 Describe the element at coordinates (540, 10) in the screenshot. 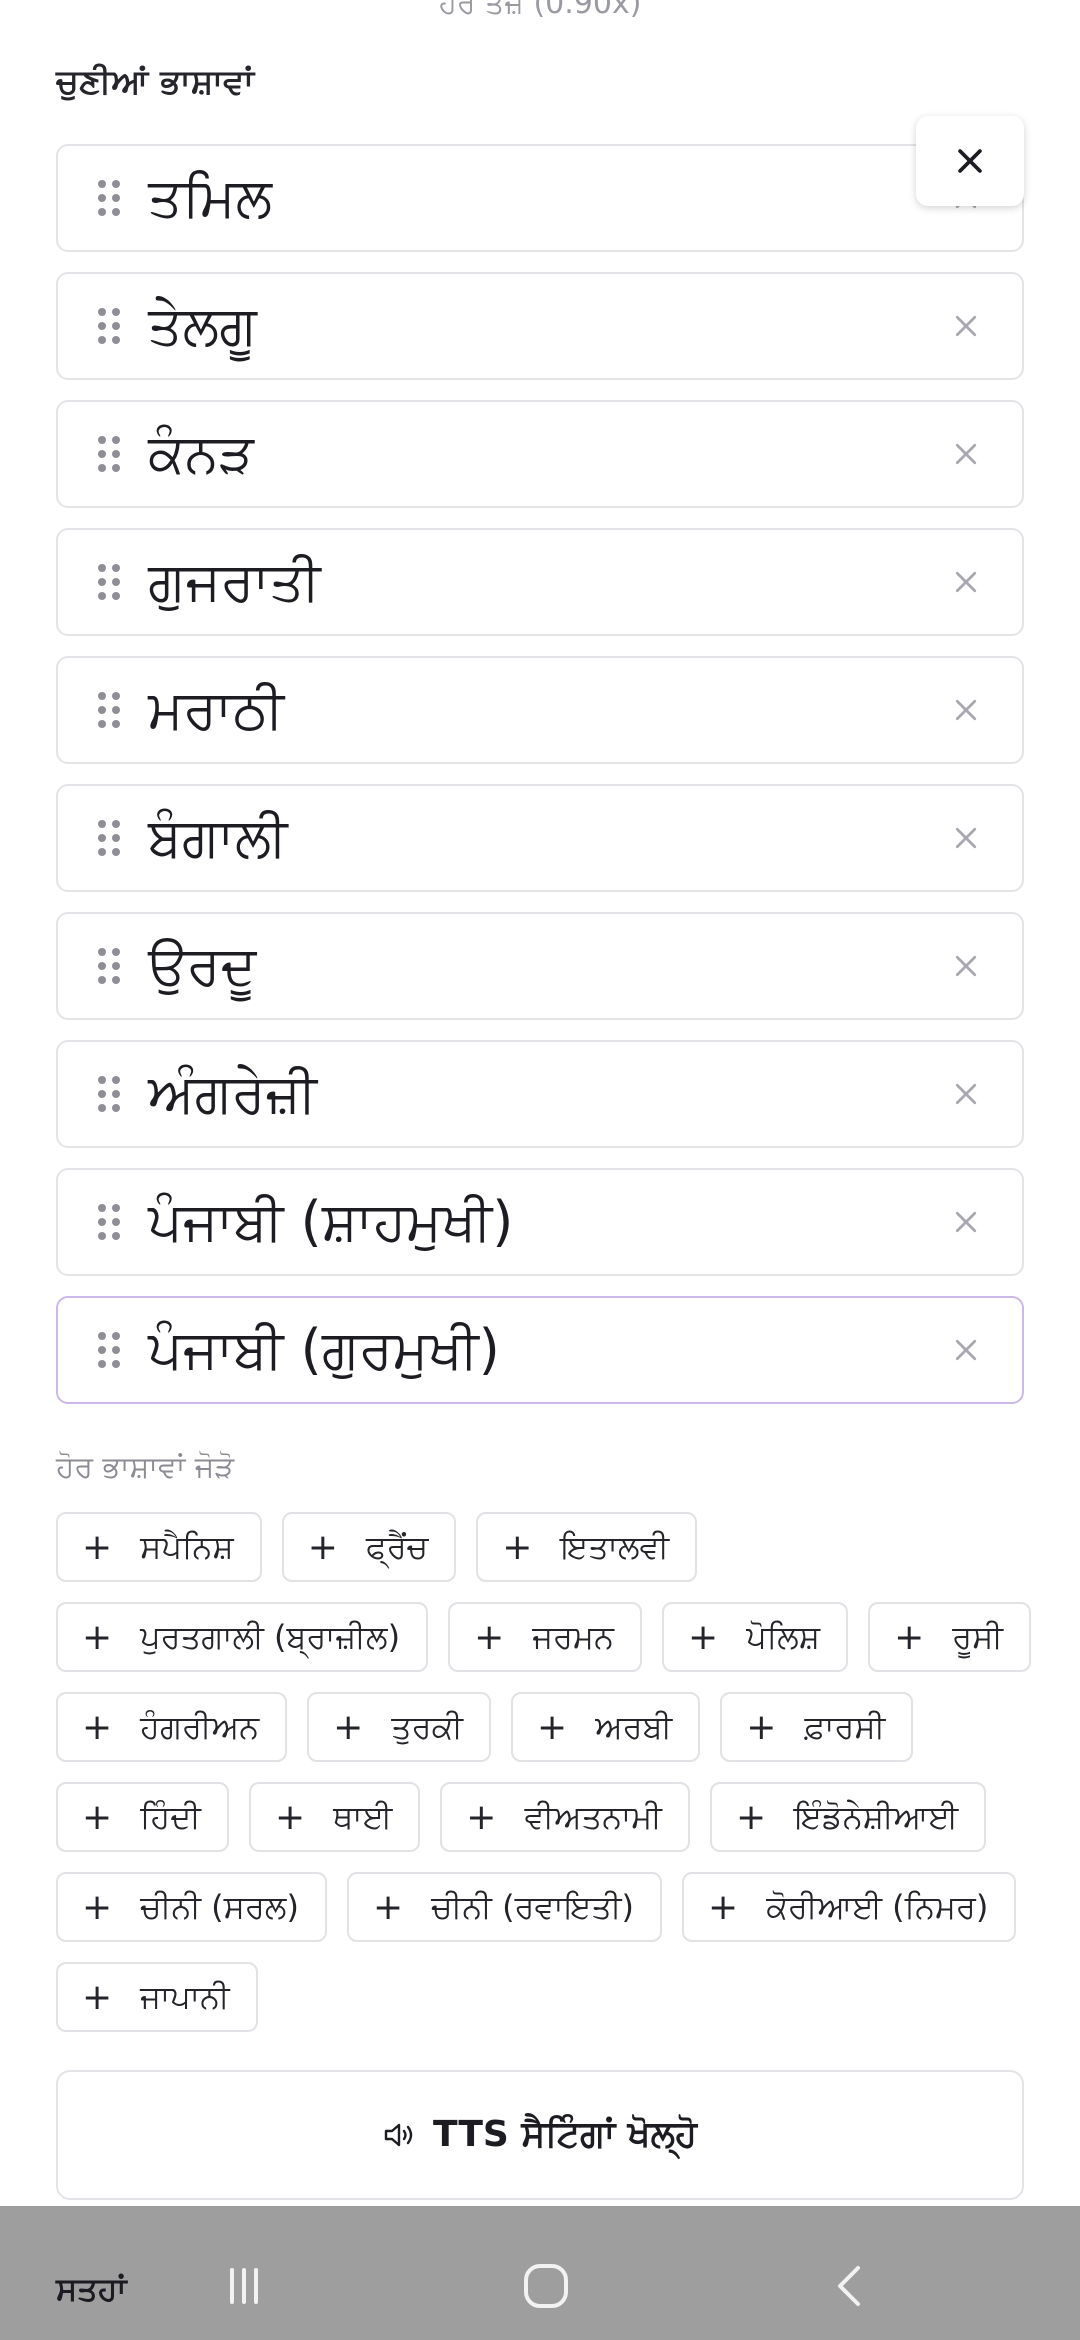

I see `partial-top-text: ਹੋਰ ਤੇਜ਼ (0.90x)` at that location.